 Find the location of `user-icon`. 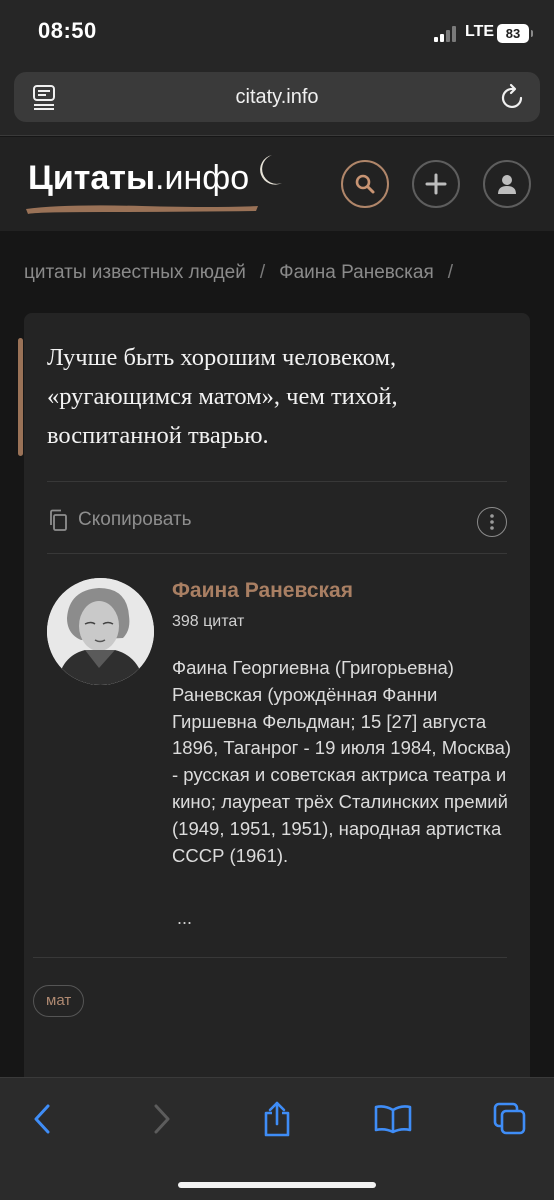

user-icon is located at coordinates (507, 184).